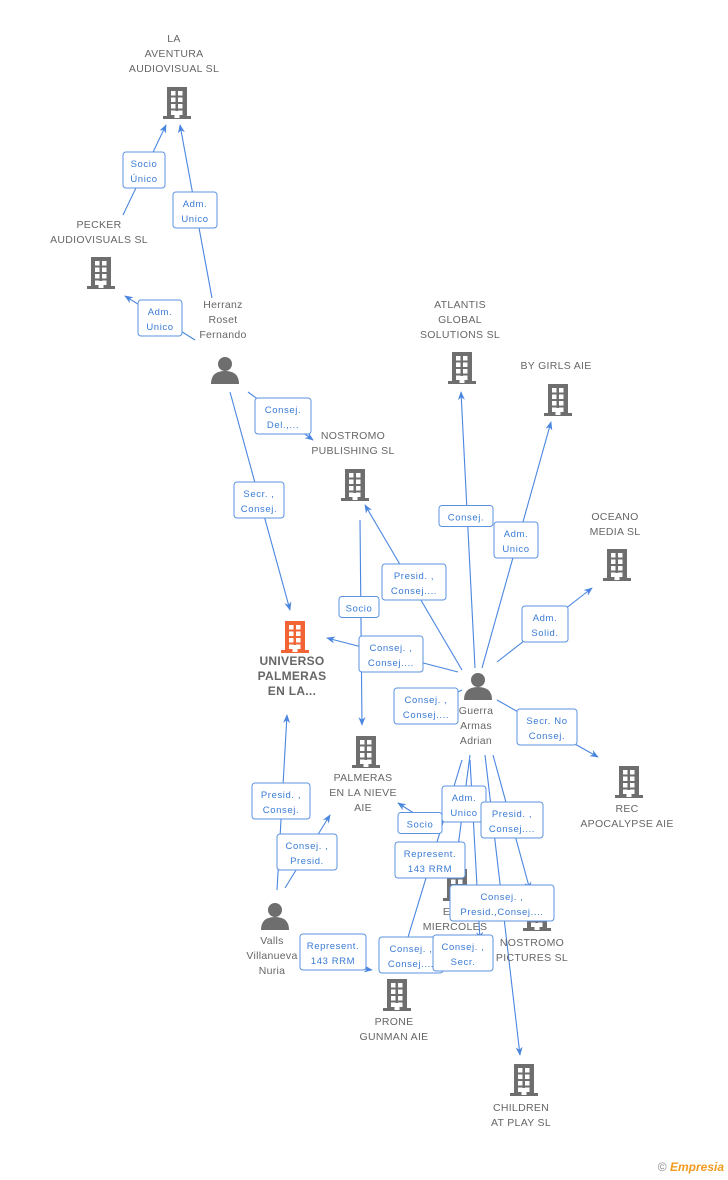 The width and height of the screenshot is (728, 1180). I want to click on edge-label: Secr. , Consej., so click(259, 500).